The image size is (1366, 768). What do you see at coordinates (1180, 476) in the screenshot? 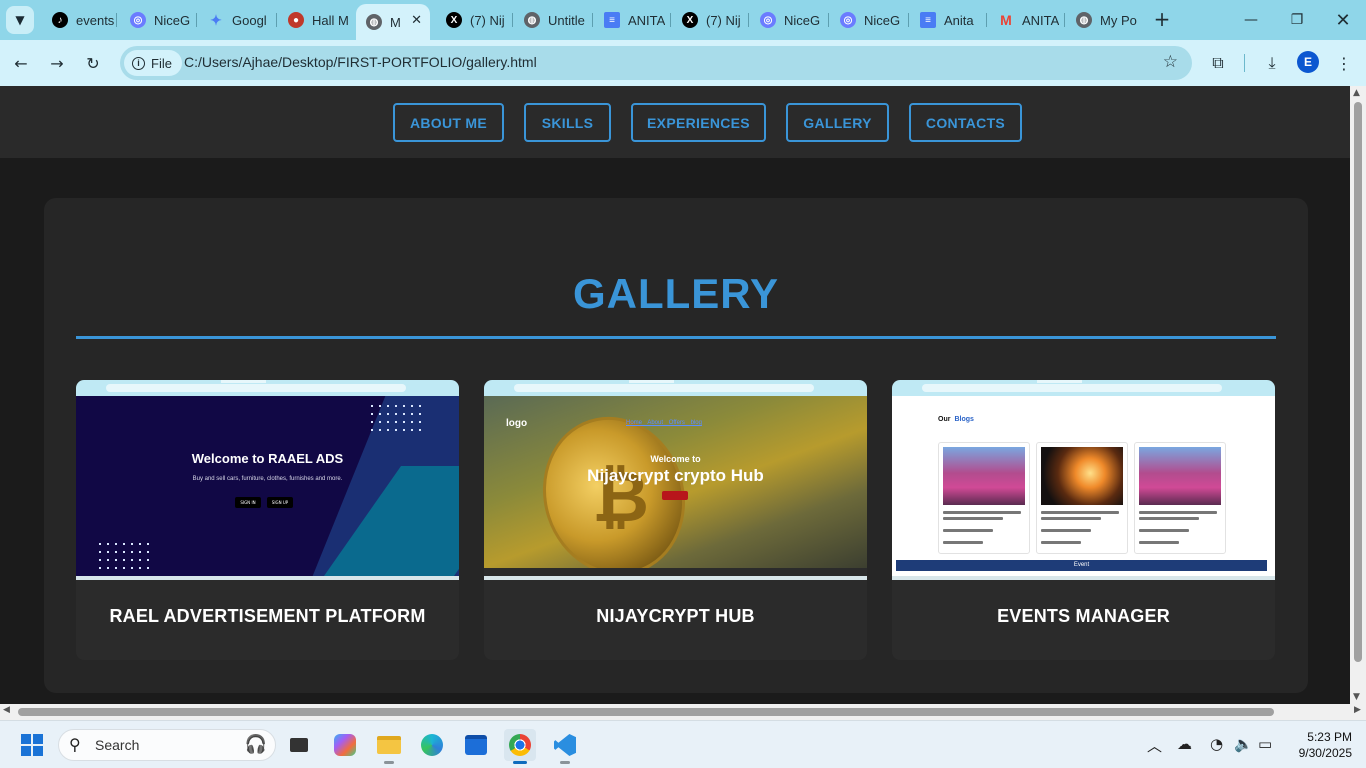
I see `event-photo` at bounding box center [1180, 476].